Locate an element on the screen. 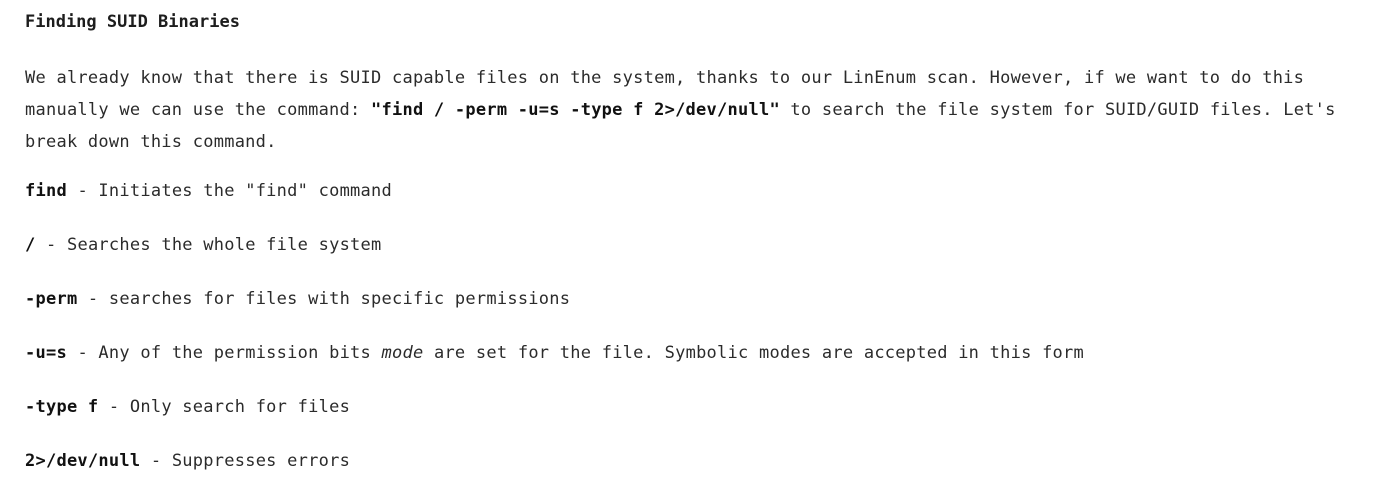  definition-term: -perm is located at coordinates (51, 299).